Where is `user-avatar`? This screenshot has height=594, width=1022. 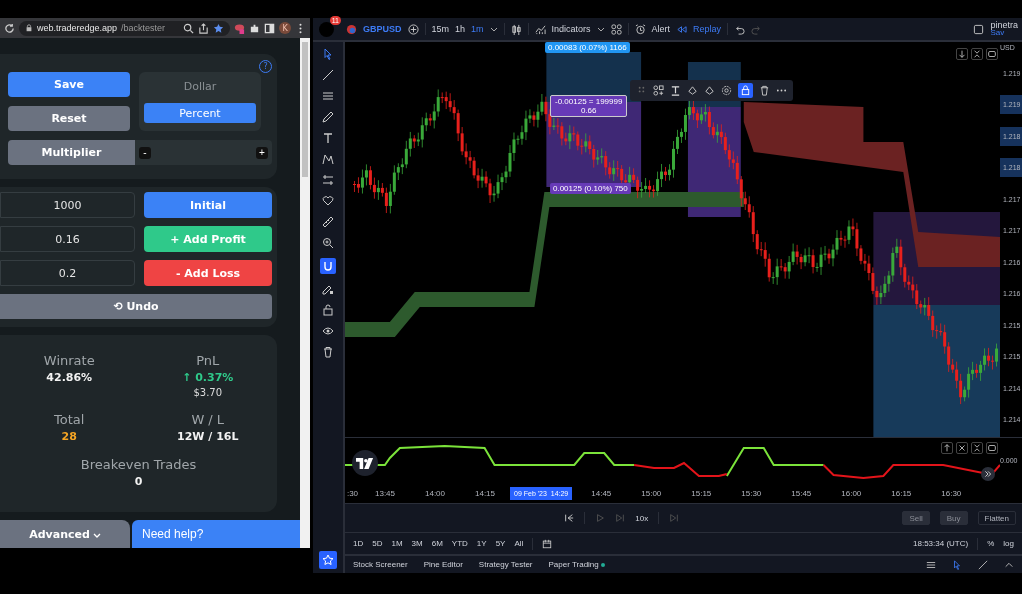
user-avatar is located at coordinates (326, 29).